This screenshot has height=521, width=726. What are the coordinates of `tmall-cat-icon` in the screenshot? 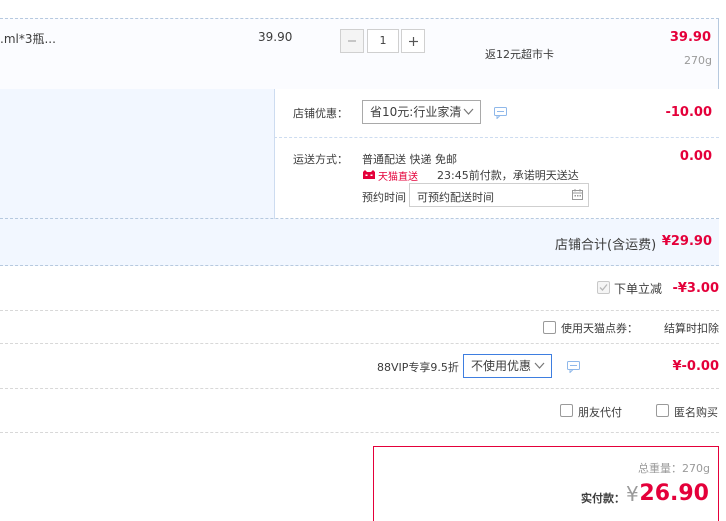 It's located at (369, 174).